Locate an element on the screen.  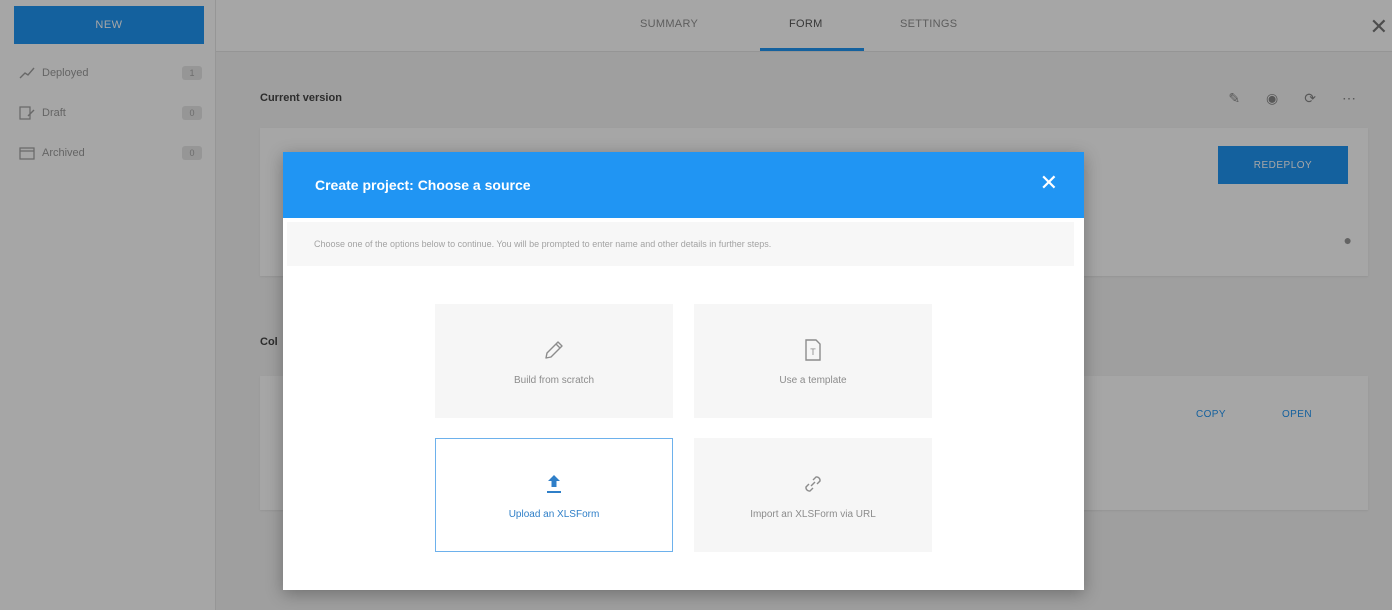
option-label: Use a template is located at coordinates (813, 380).